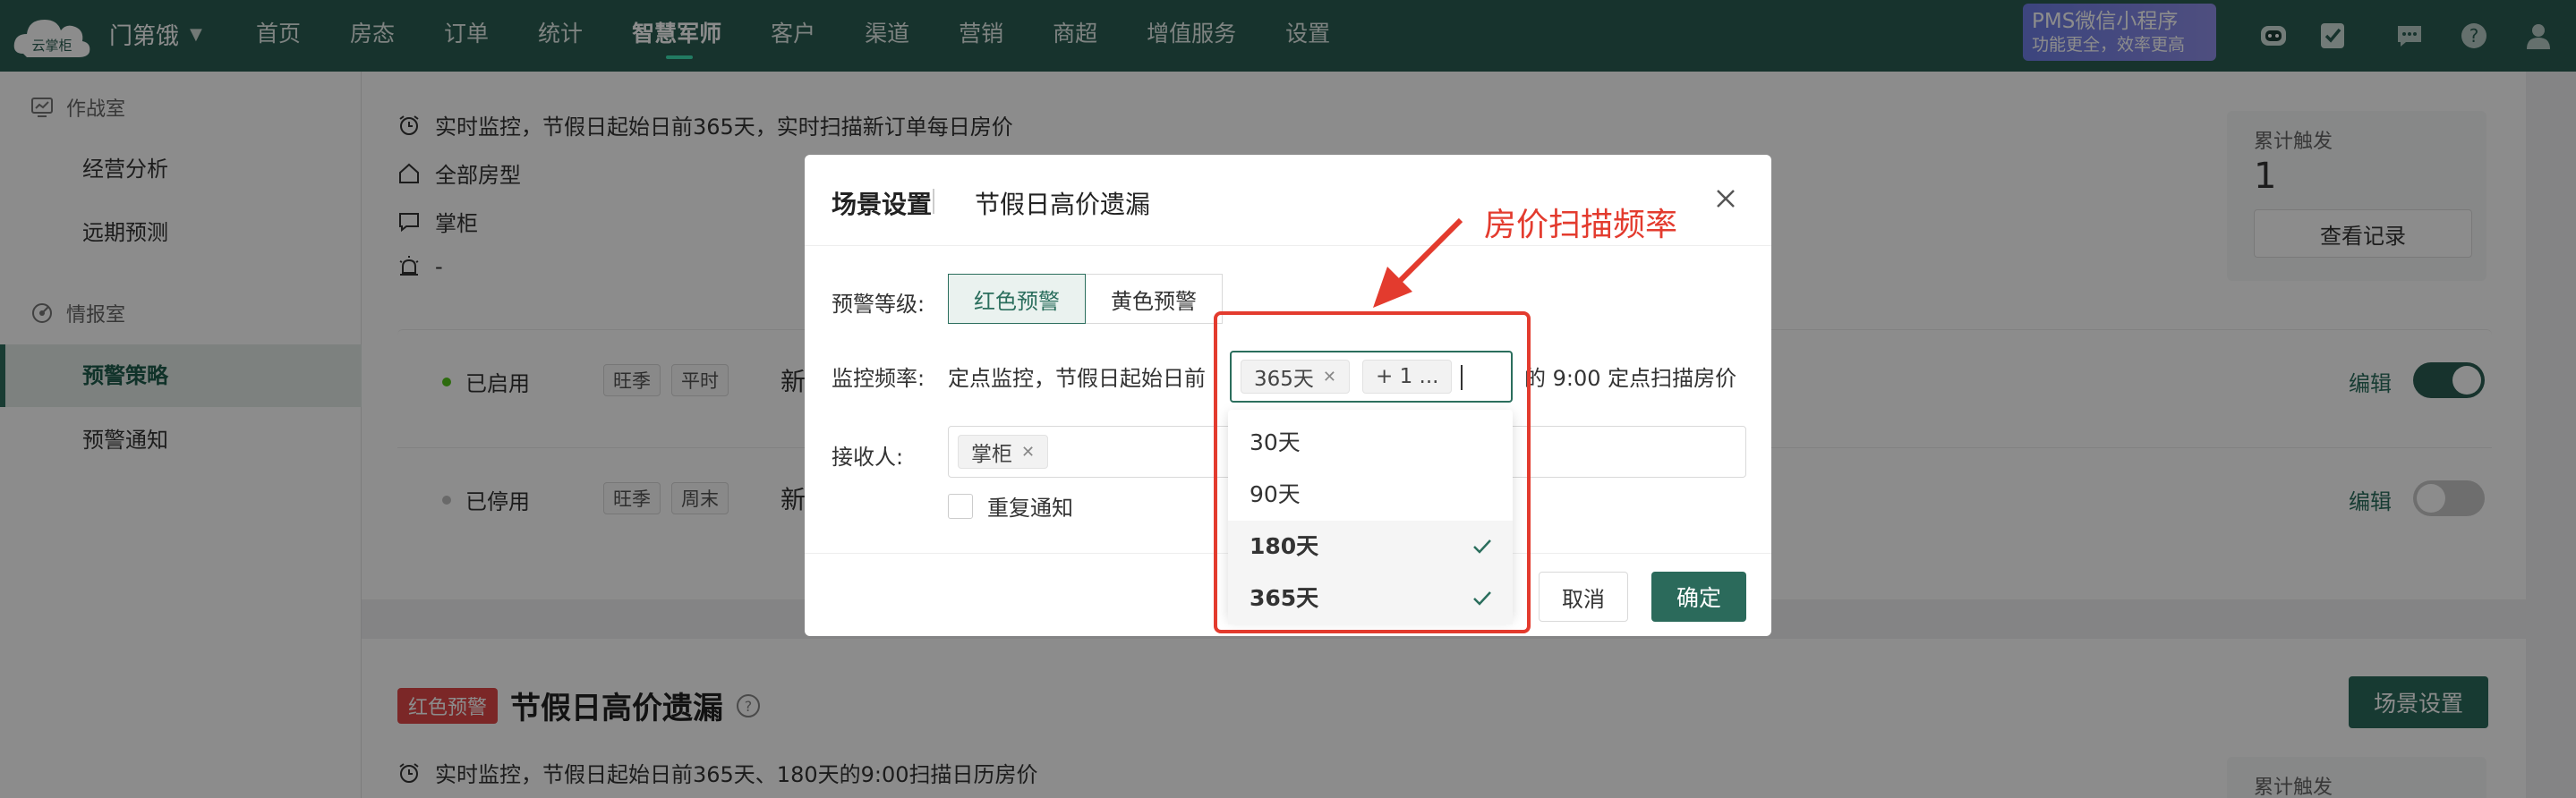 This screenshot has height=798, width=2576. What do you see at coordinates (1698, 597) in the screenshot?
I see `confirm-button: 确定` at bounding box center [1698, 597].